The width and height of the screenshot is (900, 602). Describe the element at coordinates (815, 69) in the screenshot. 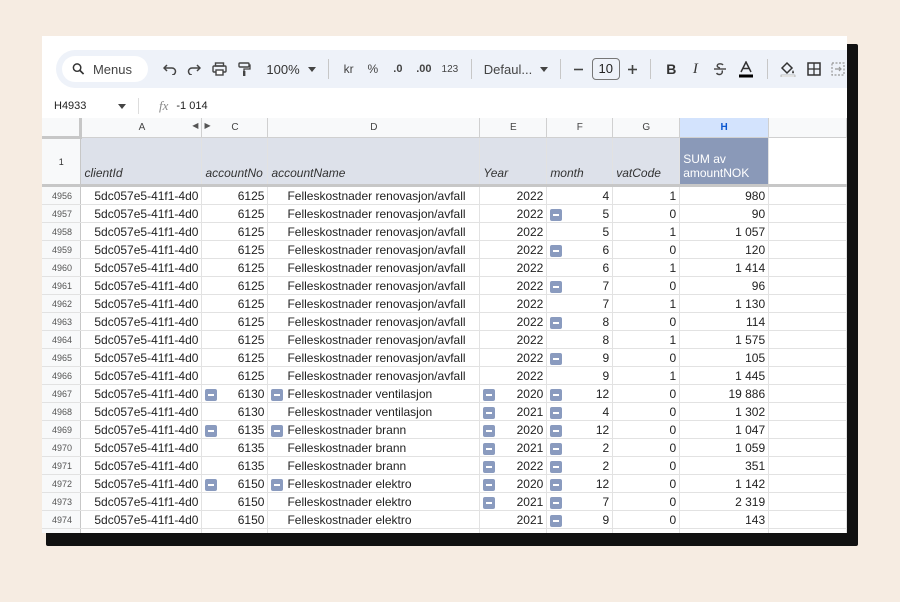

I see `borders-button` at that location.